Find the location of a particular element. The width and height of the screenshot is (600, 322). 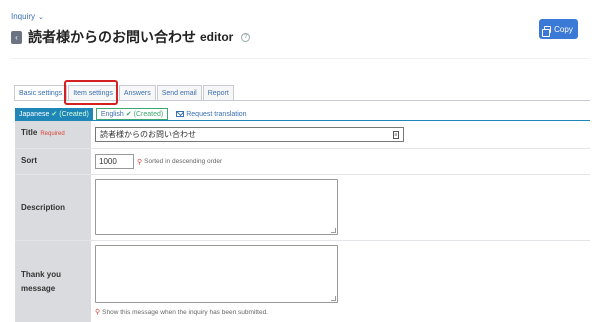

highlight-annotation is located at coordinates (91, 92).